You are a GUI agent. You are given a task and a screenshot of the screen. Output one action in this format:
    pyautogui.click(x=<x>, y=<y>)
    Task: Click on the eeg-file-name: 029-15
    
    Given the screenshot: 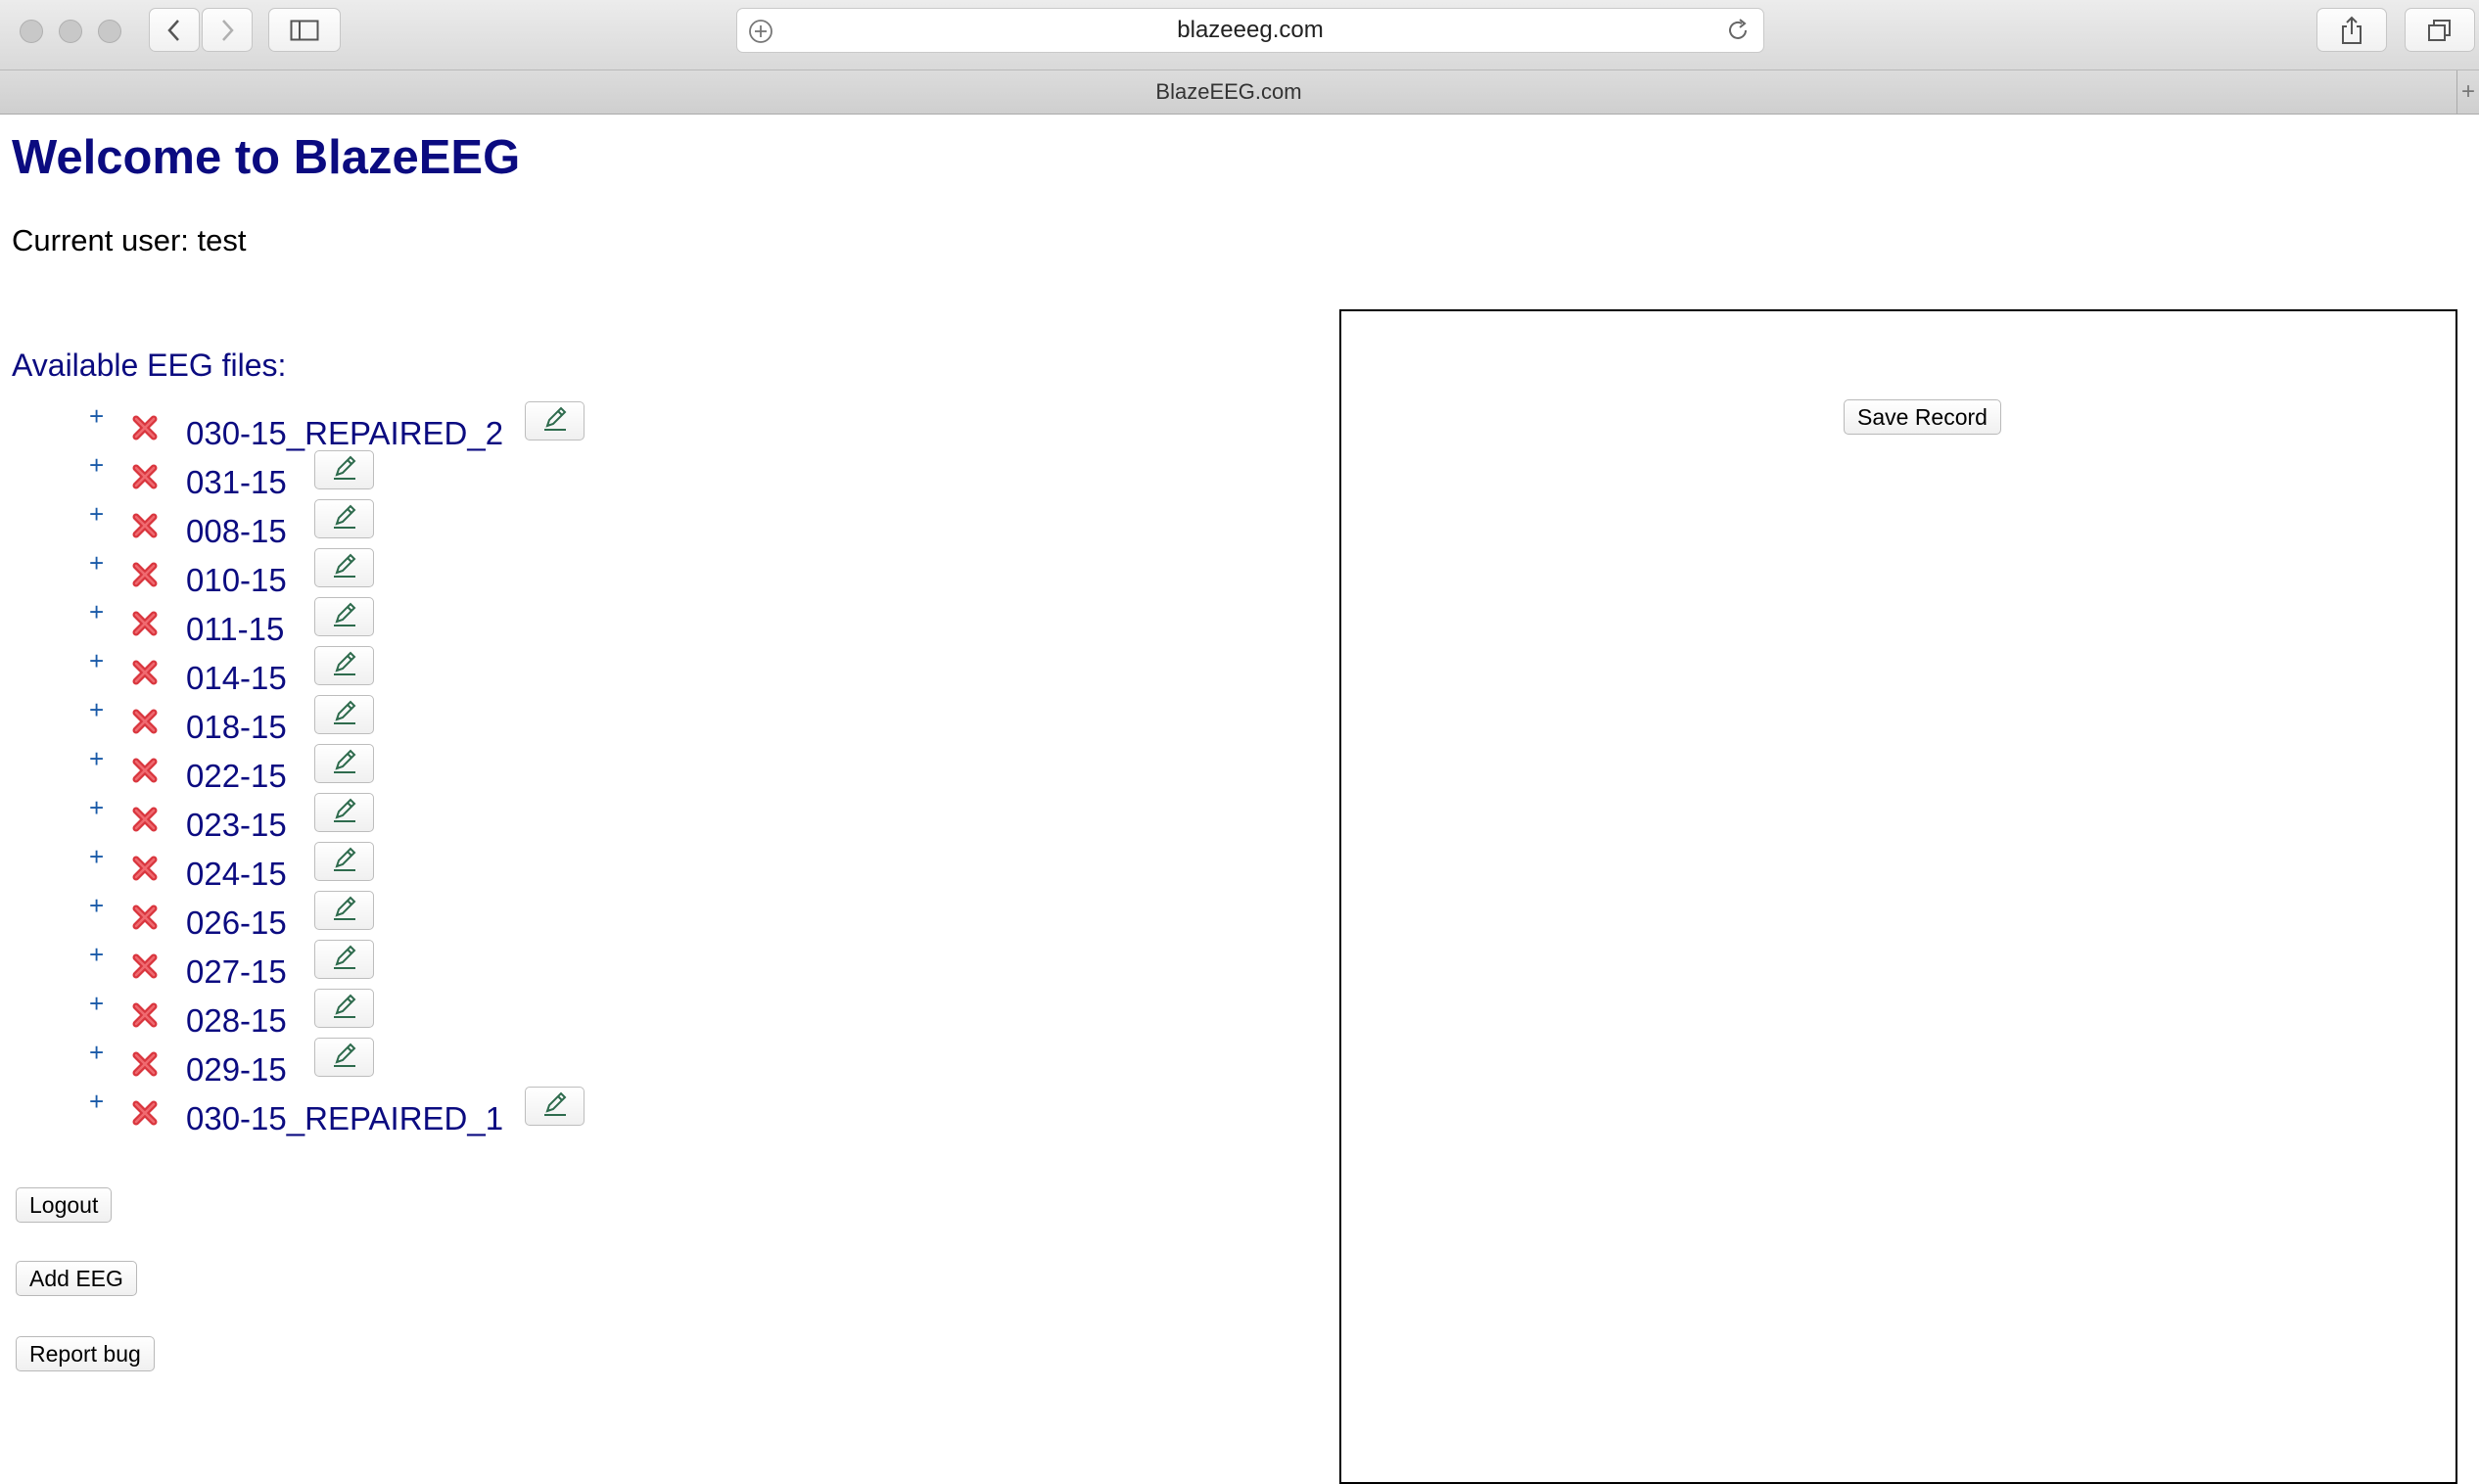 What is the action you would take?
    pyautogui.click(x=237, y=1070)
    